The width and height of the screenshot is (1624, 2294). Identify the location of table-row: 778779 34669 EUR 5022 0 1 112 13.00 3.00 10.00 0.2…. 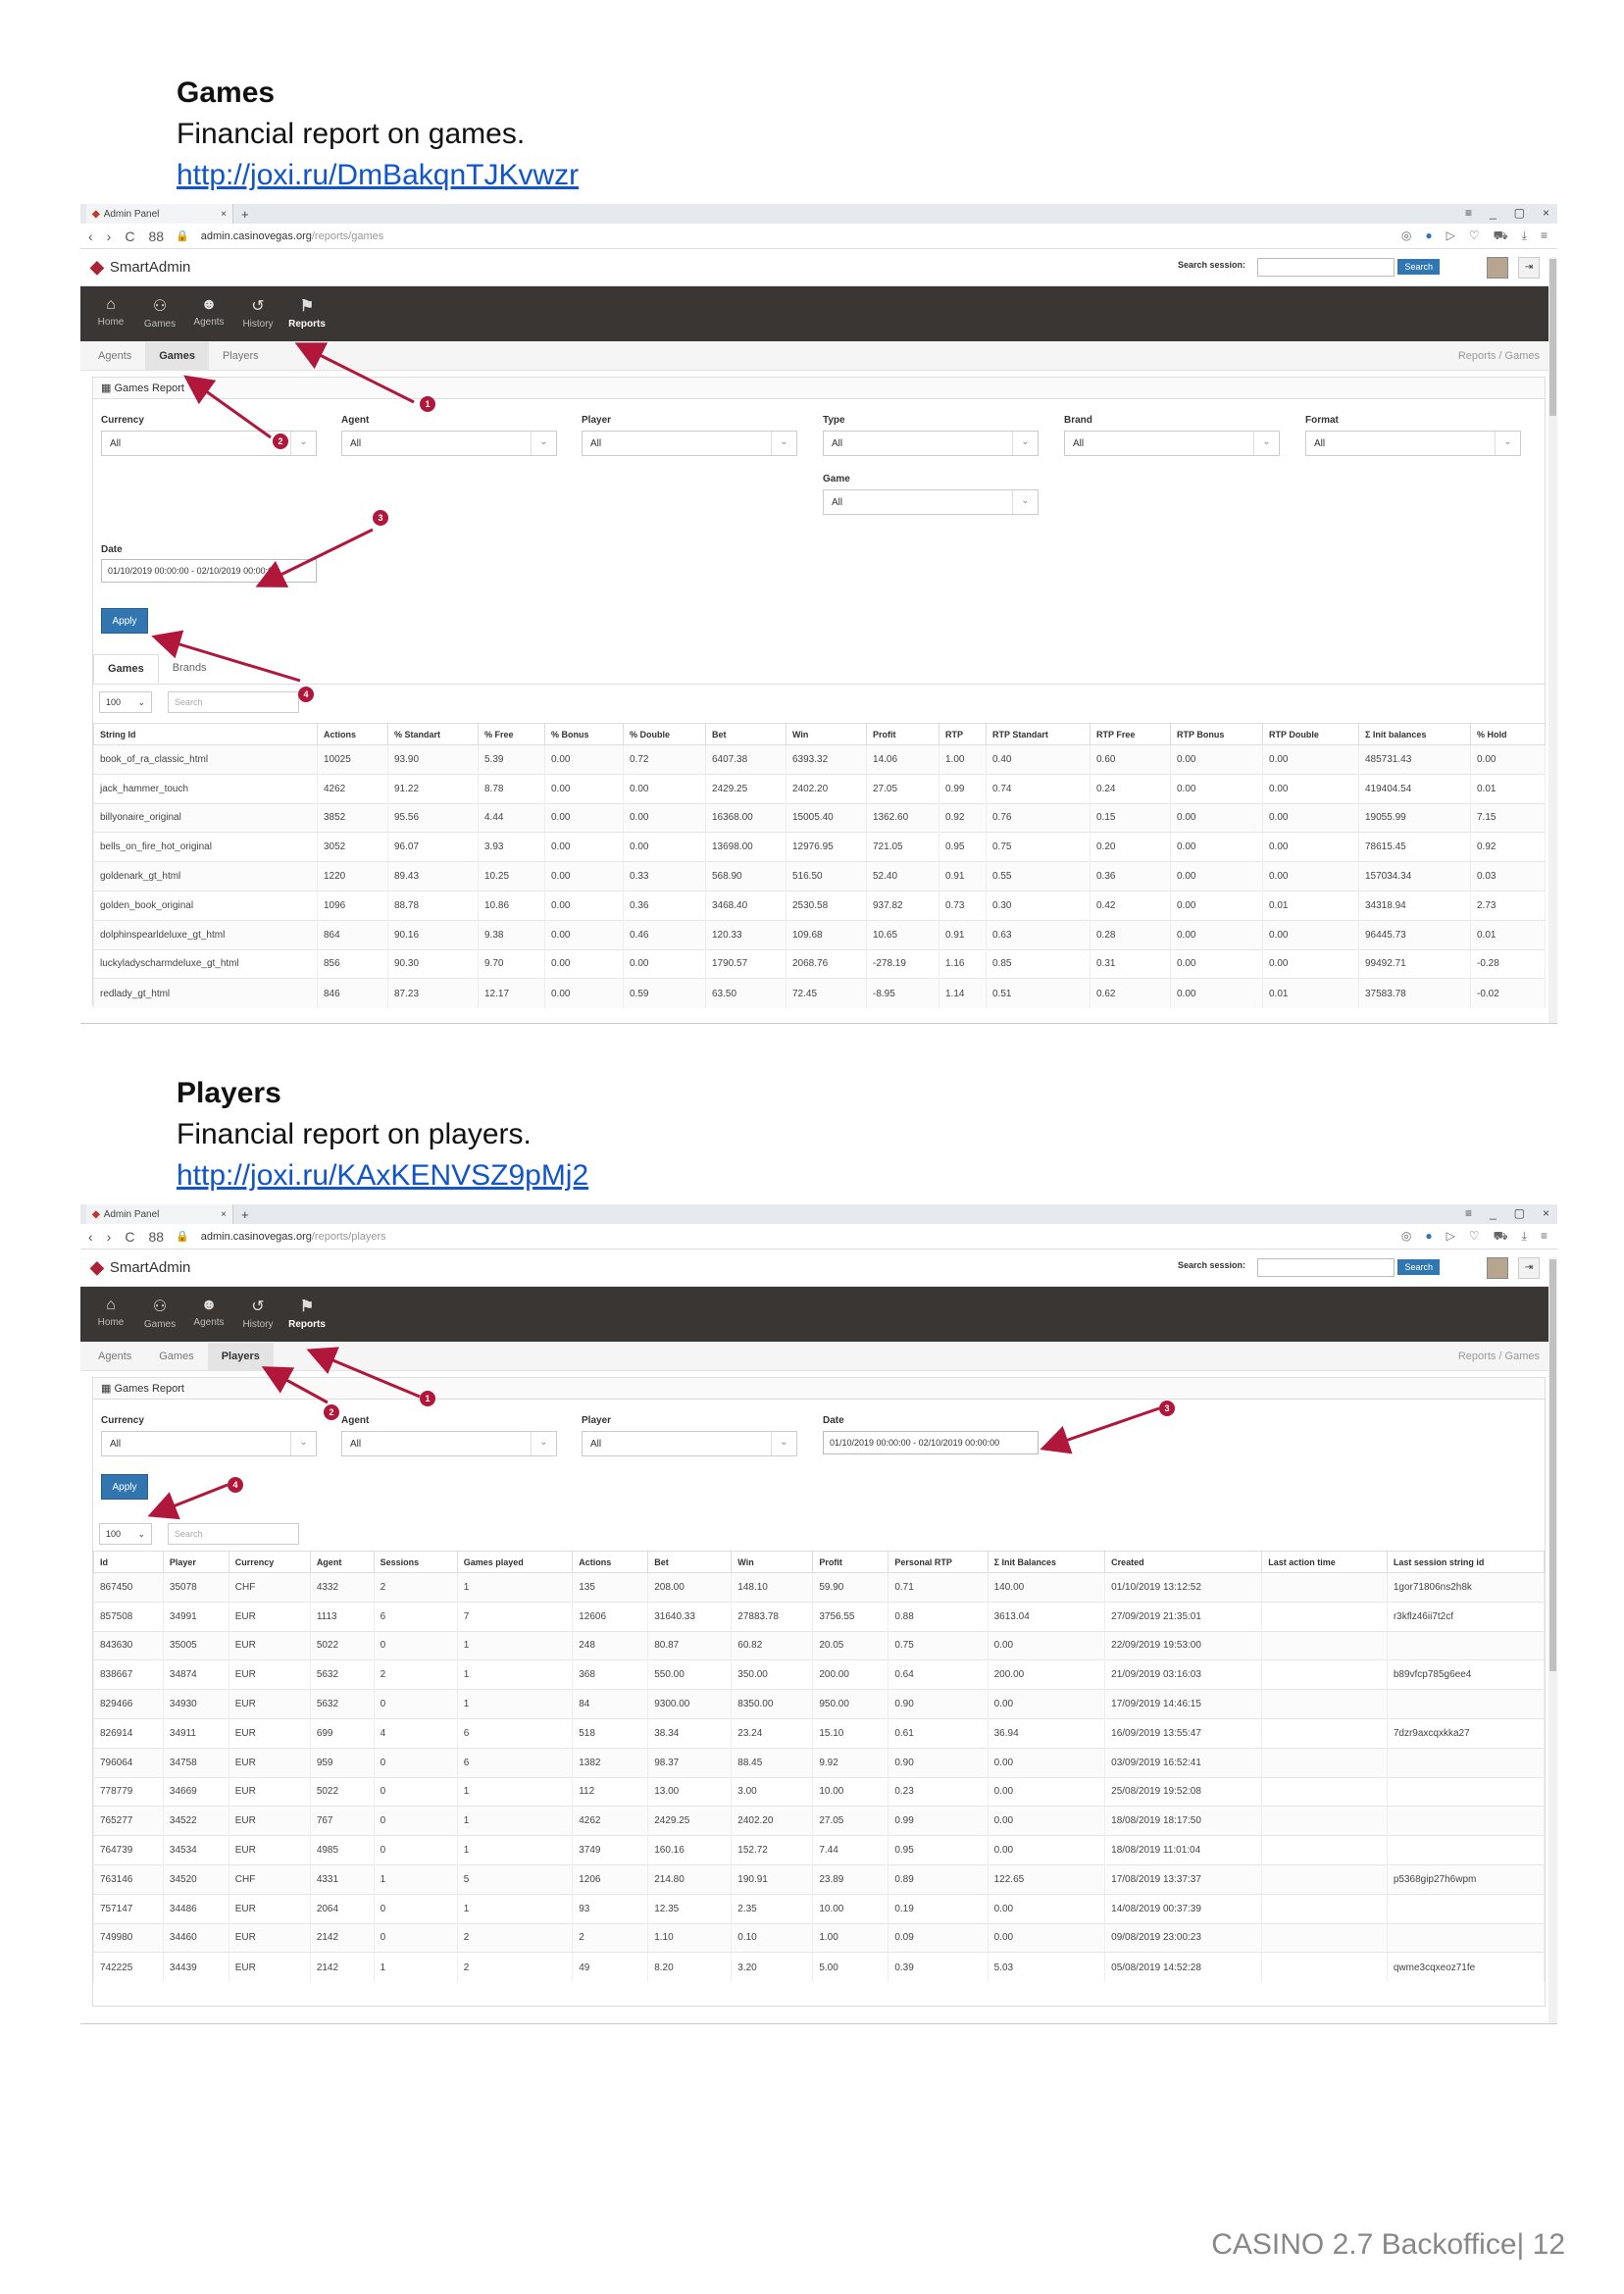
(819, 1791).